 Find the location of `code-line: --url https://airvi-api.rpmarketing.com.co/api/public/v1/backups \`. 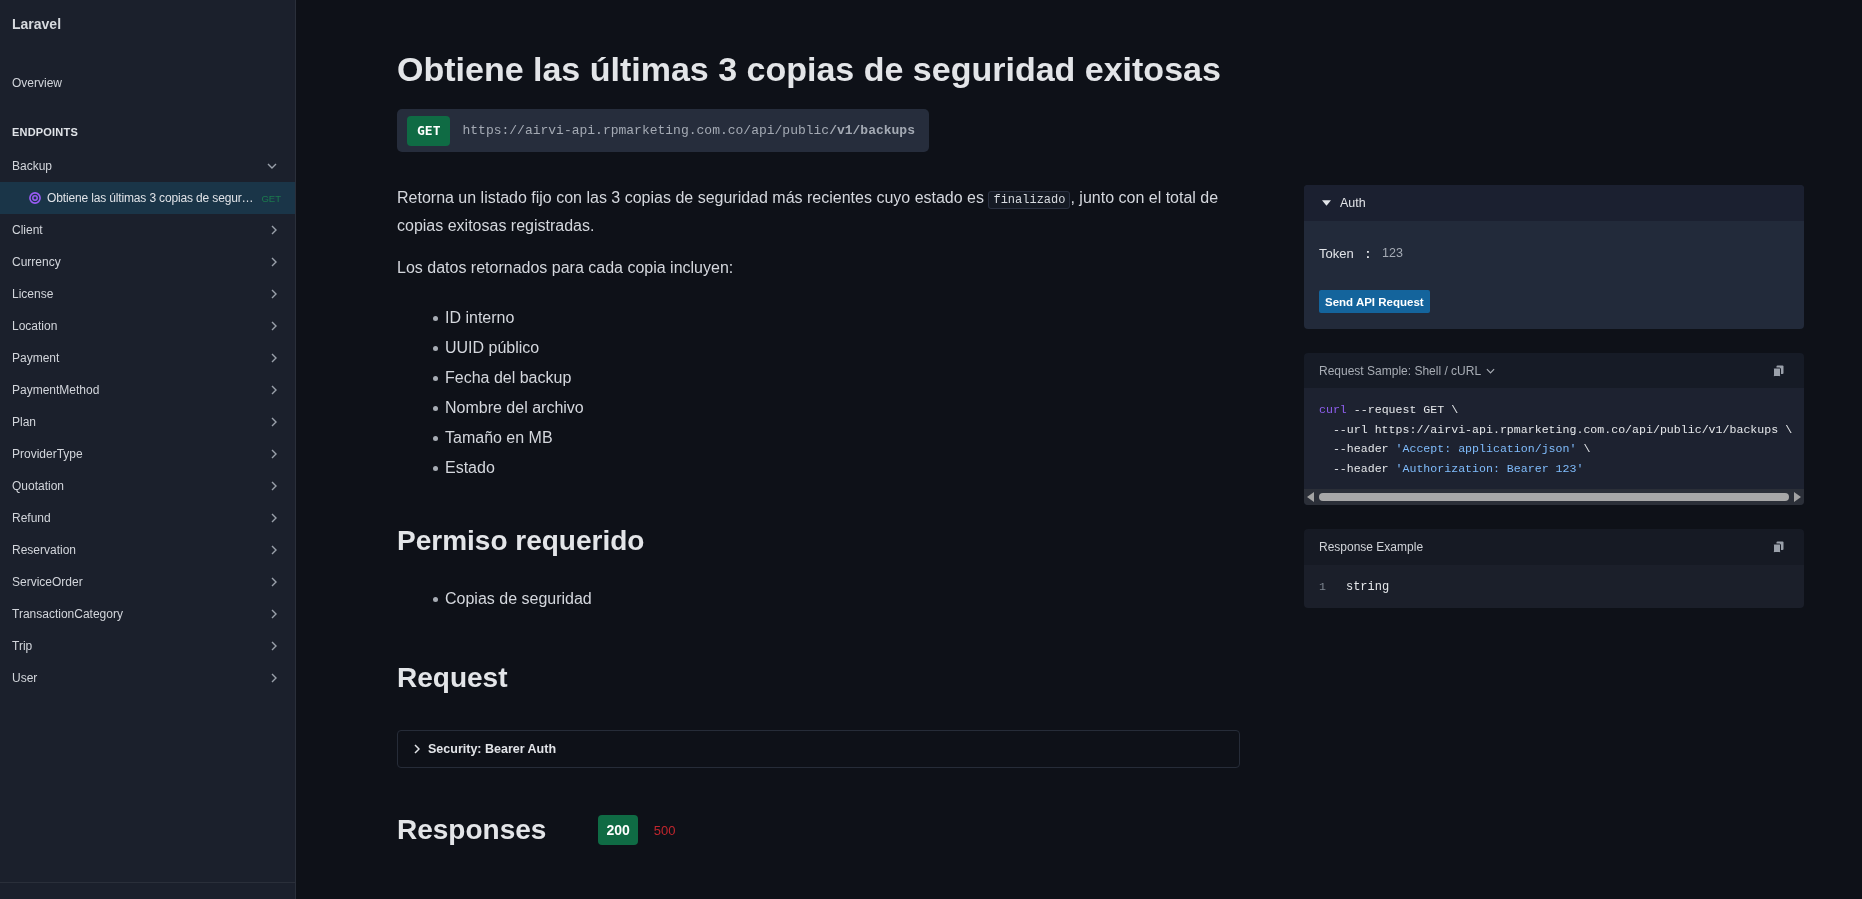

code-line: --url https://airvi-api.rpmarketing.com.co/api/public/v1/backups \ is located at coordinates (1562, 429).